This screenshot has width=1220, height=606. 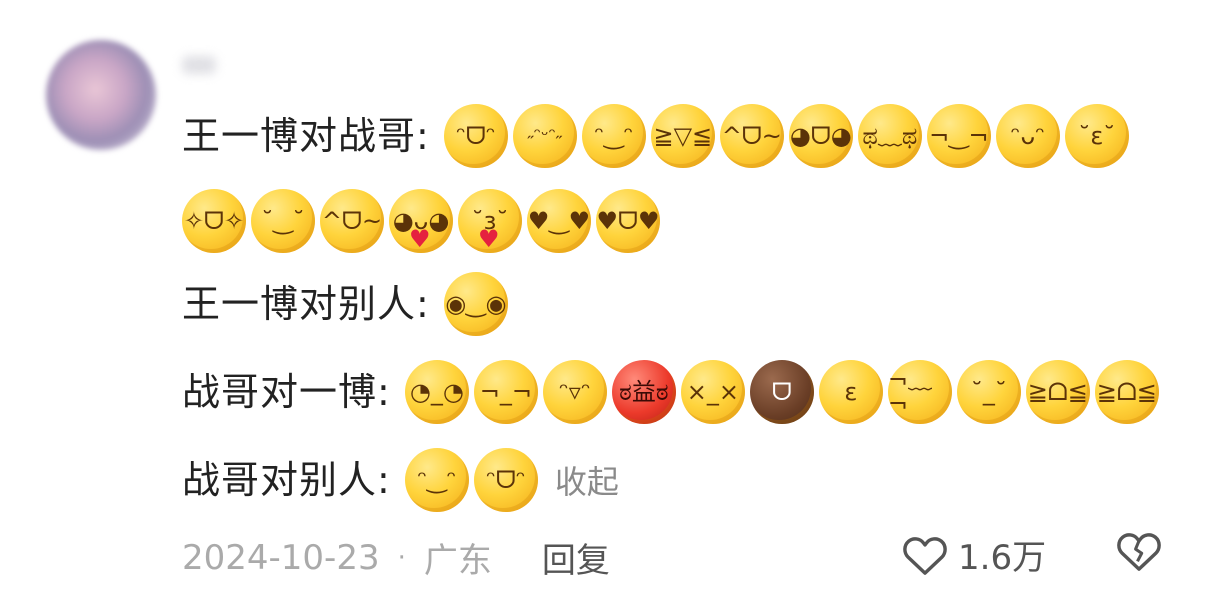 I want to click on broken-heart-icon, so click(x=1139, y=552).